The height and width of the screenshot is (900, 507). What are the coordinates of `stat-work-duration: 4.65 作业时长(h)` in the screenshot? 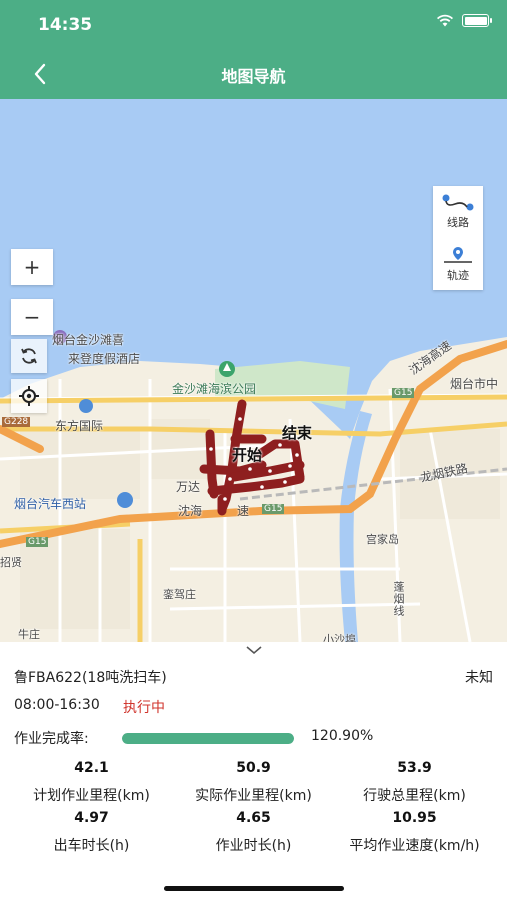 It's located at (253, 832).